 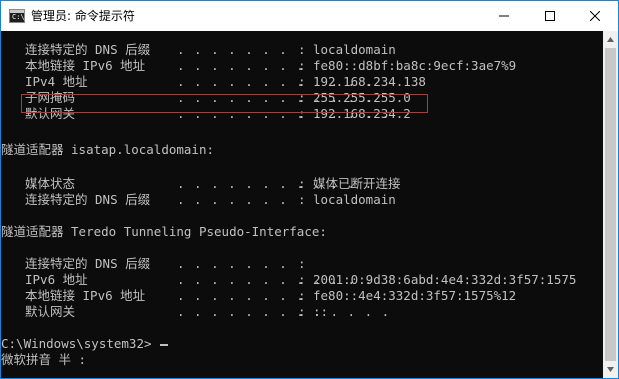 I want to click on close-button, so click(x=595, y=16).